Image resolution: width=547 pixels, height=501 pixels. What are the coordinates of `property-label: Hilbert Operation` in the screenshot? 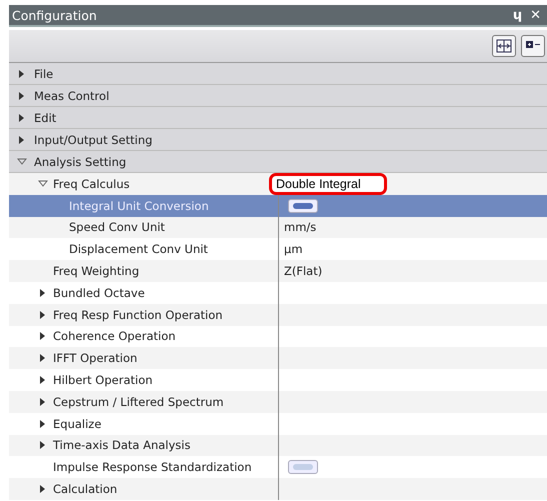 It's located at (103, 380).